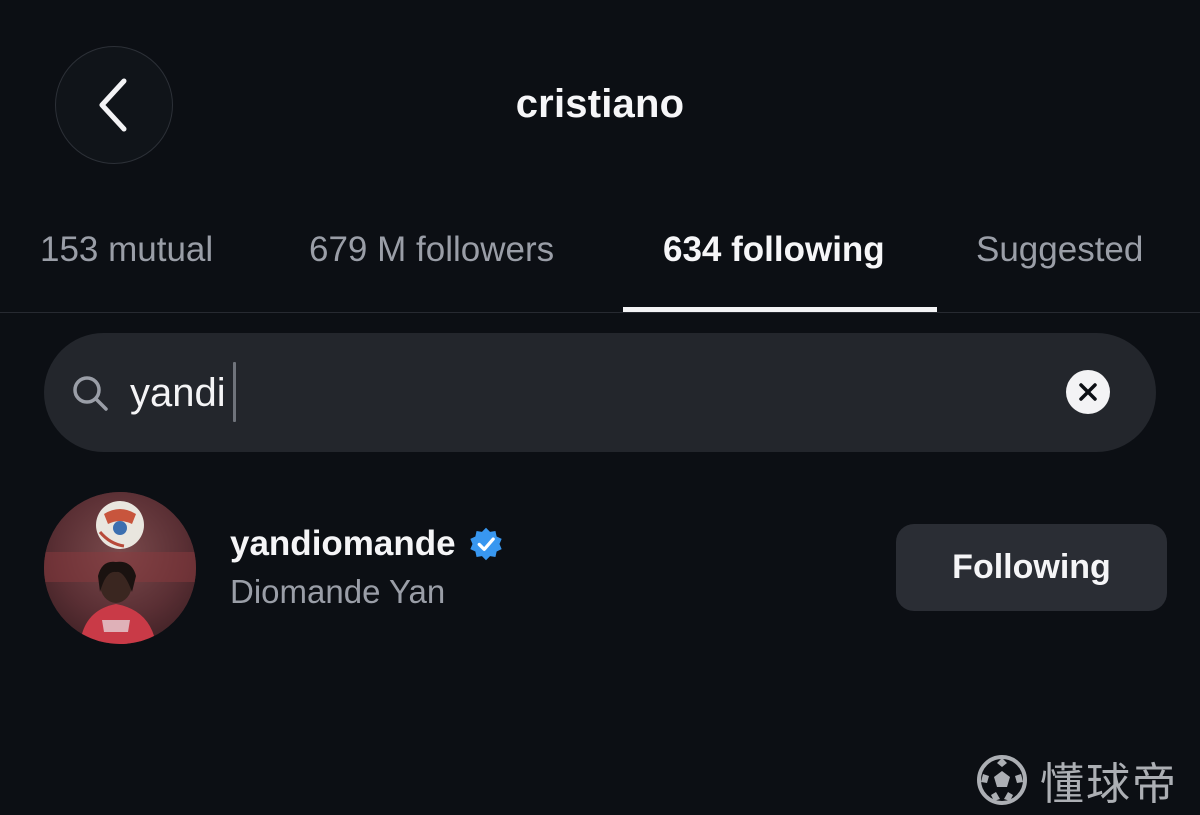 The width and height of the screenshot is (1200, 815). I want to click on clear-search-button, so click(1088, 392).